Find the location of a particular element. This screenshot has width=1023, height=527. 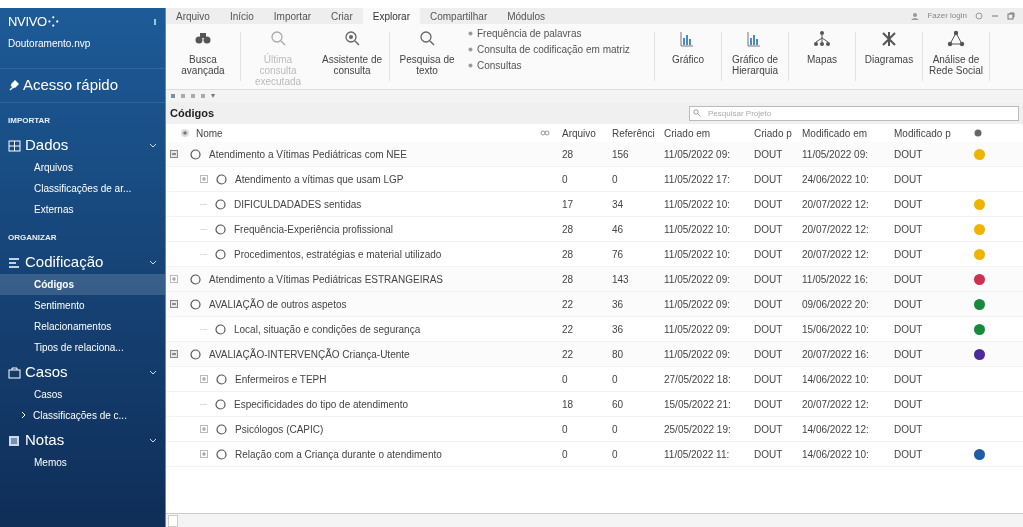

column-header: Nome is located at coordinates (365, 133).